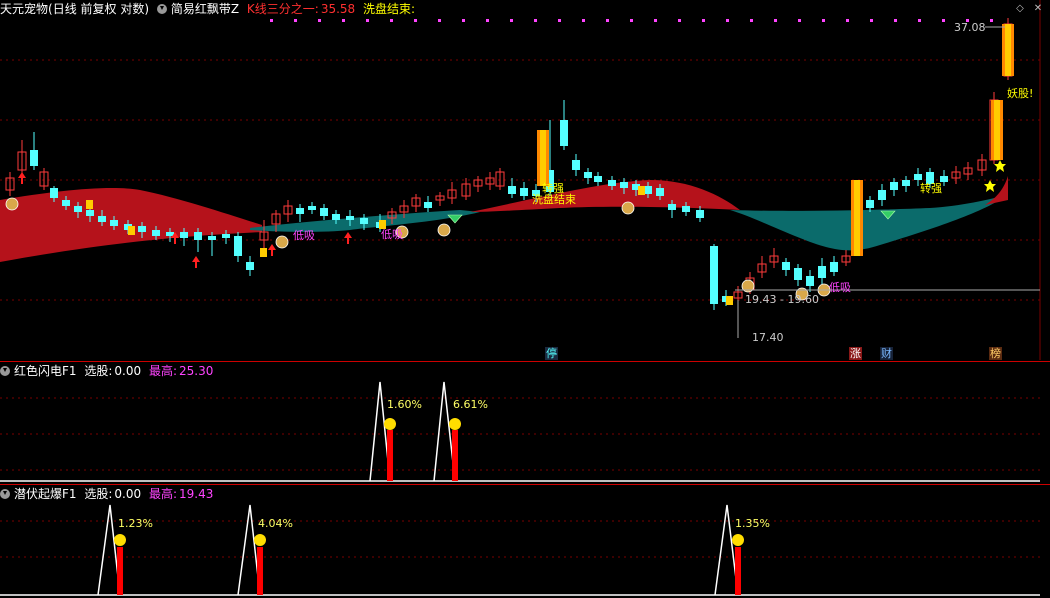  What do you see at coordinates (886, 353) in the screenshot?
I see `event-tag-cai: 财` at bounding box center [886, 353].